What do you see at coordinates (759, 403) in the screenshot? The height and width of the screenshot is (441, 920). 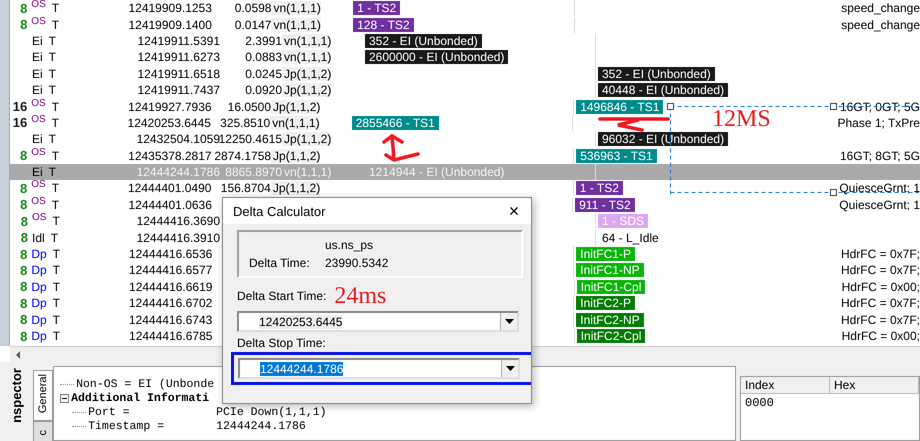 I see `table-cell-text: 0000` at bounding box center [759, 403].